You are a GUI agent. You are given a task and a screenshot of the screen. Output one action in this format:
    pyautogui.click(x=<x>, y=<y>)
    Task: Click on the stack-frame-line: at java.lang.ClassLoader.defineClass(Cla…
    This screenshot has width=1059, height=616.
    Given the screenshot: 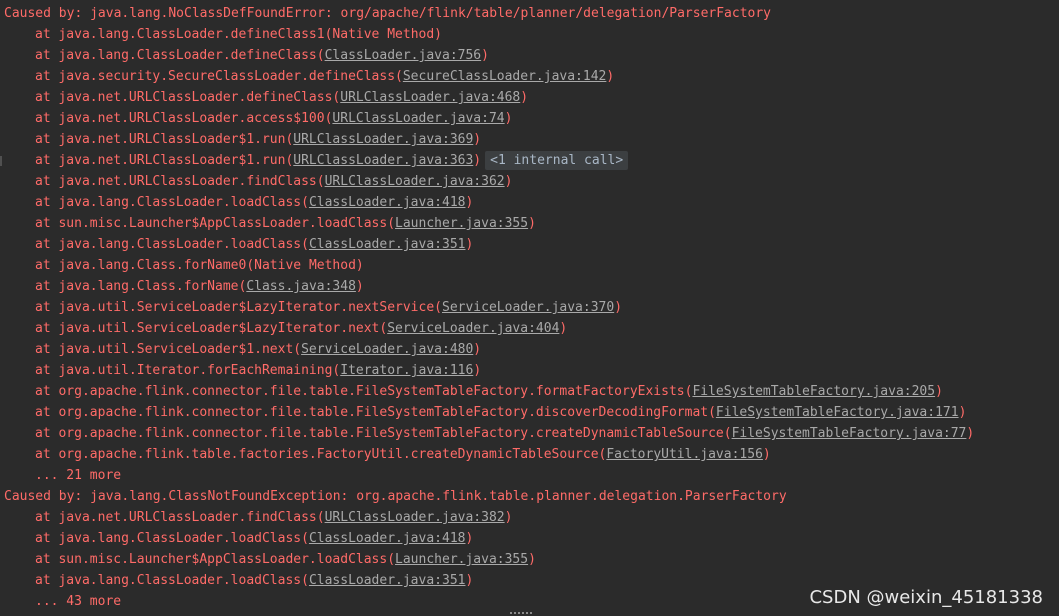 What is the action you would take?
    pyautogui.click(x=262, y=55)
    